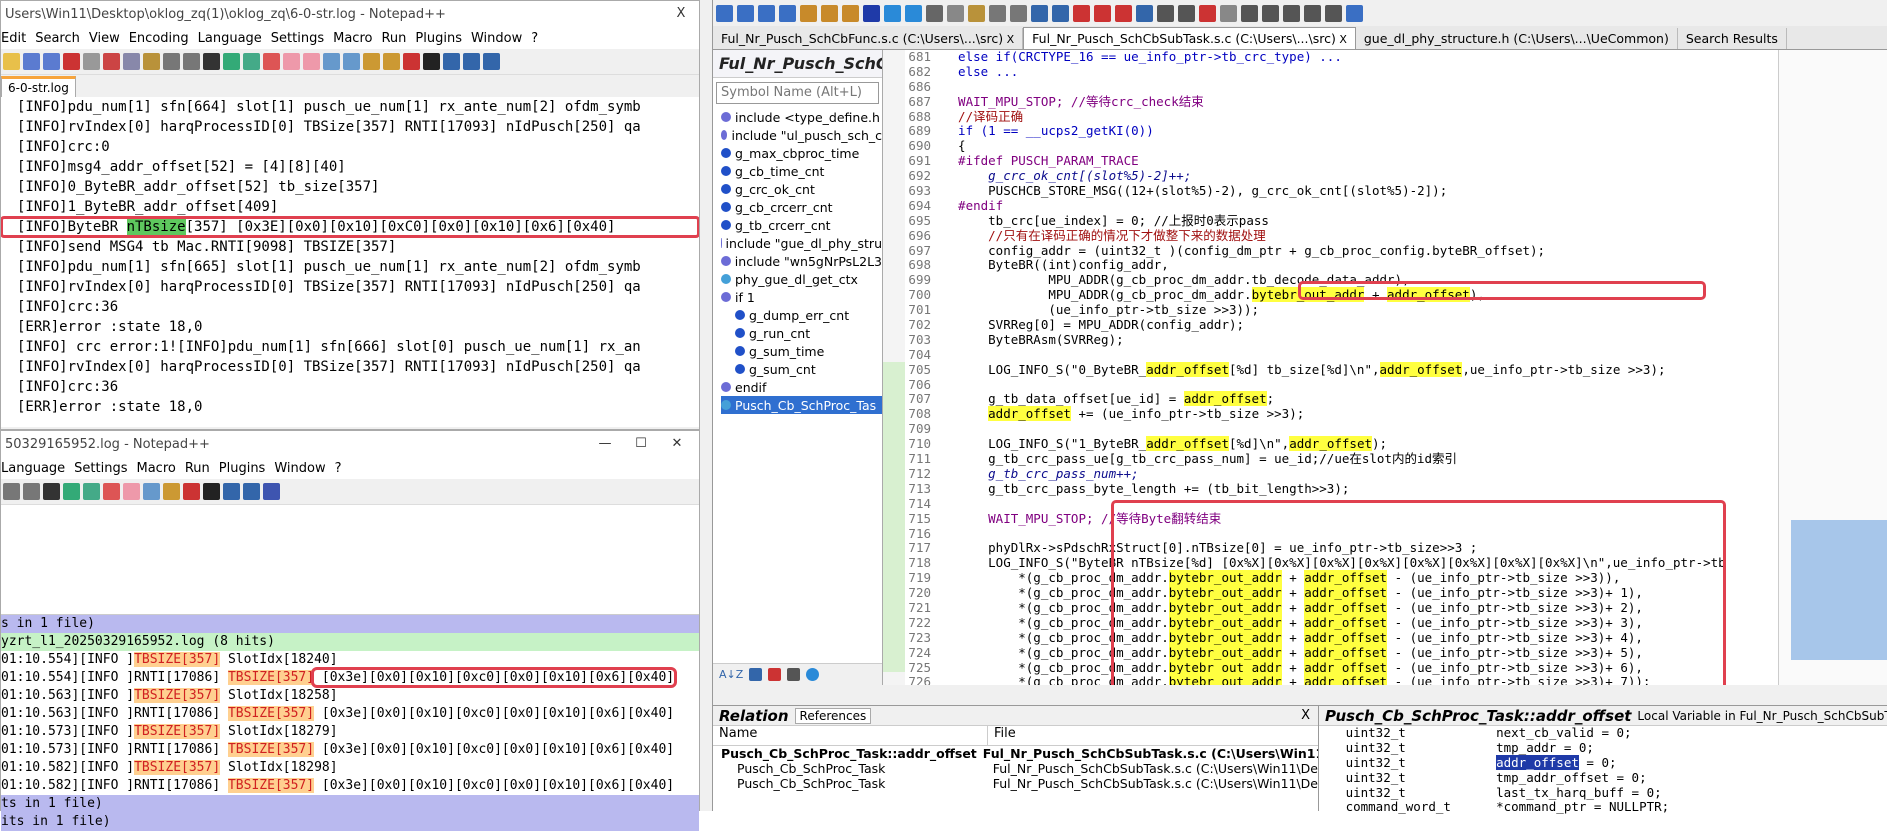  What do you see at coordinates (641, 444) in the screenshot?
I see `maximize-button: ☐` at bounding box center [641, 444].